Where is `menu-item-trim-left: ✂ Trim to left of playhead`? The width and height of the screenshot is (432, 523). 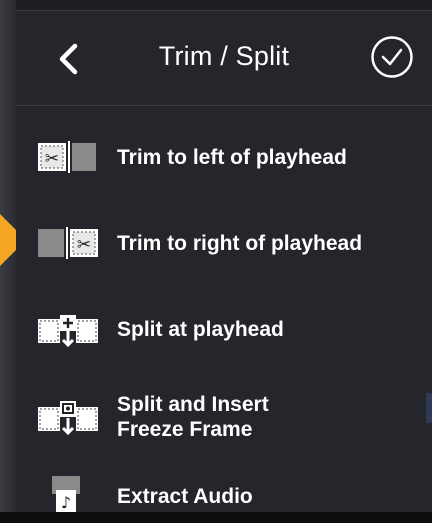
menu-item-trim-left: ✂ Trim to left of playhead is located at coordinates (224, 157).